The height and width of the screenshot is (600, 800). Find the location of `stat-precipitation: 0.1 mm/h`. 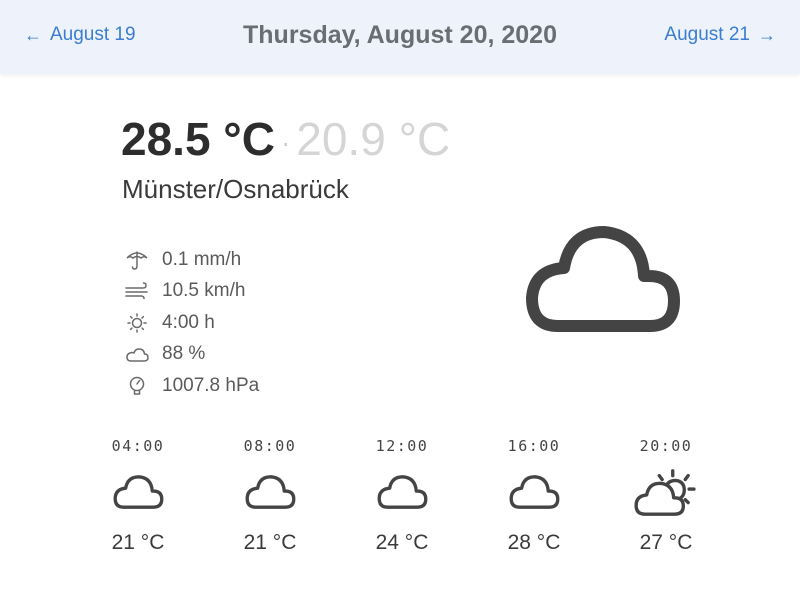

stat-precipitation: 0.1 mm/h is located at coordinates (191, 260).